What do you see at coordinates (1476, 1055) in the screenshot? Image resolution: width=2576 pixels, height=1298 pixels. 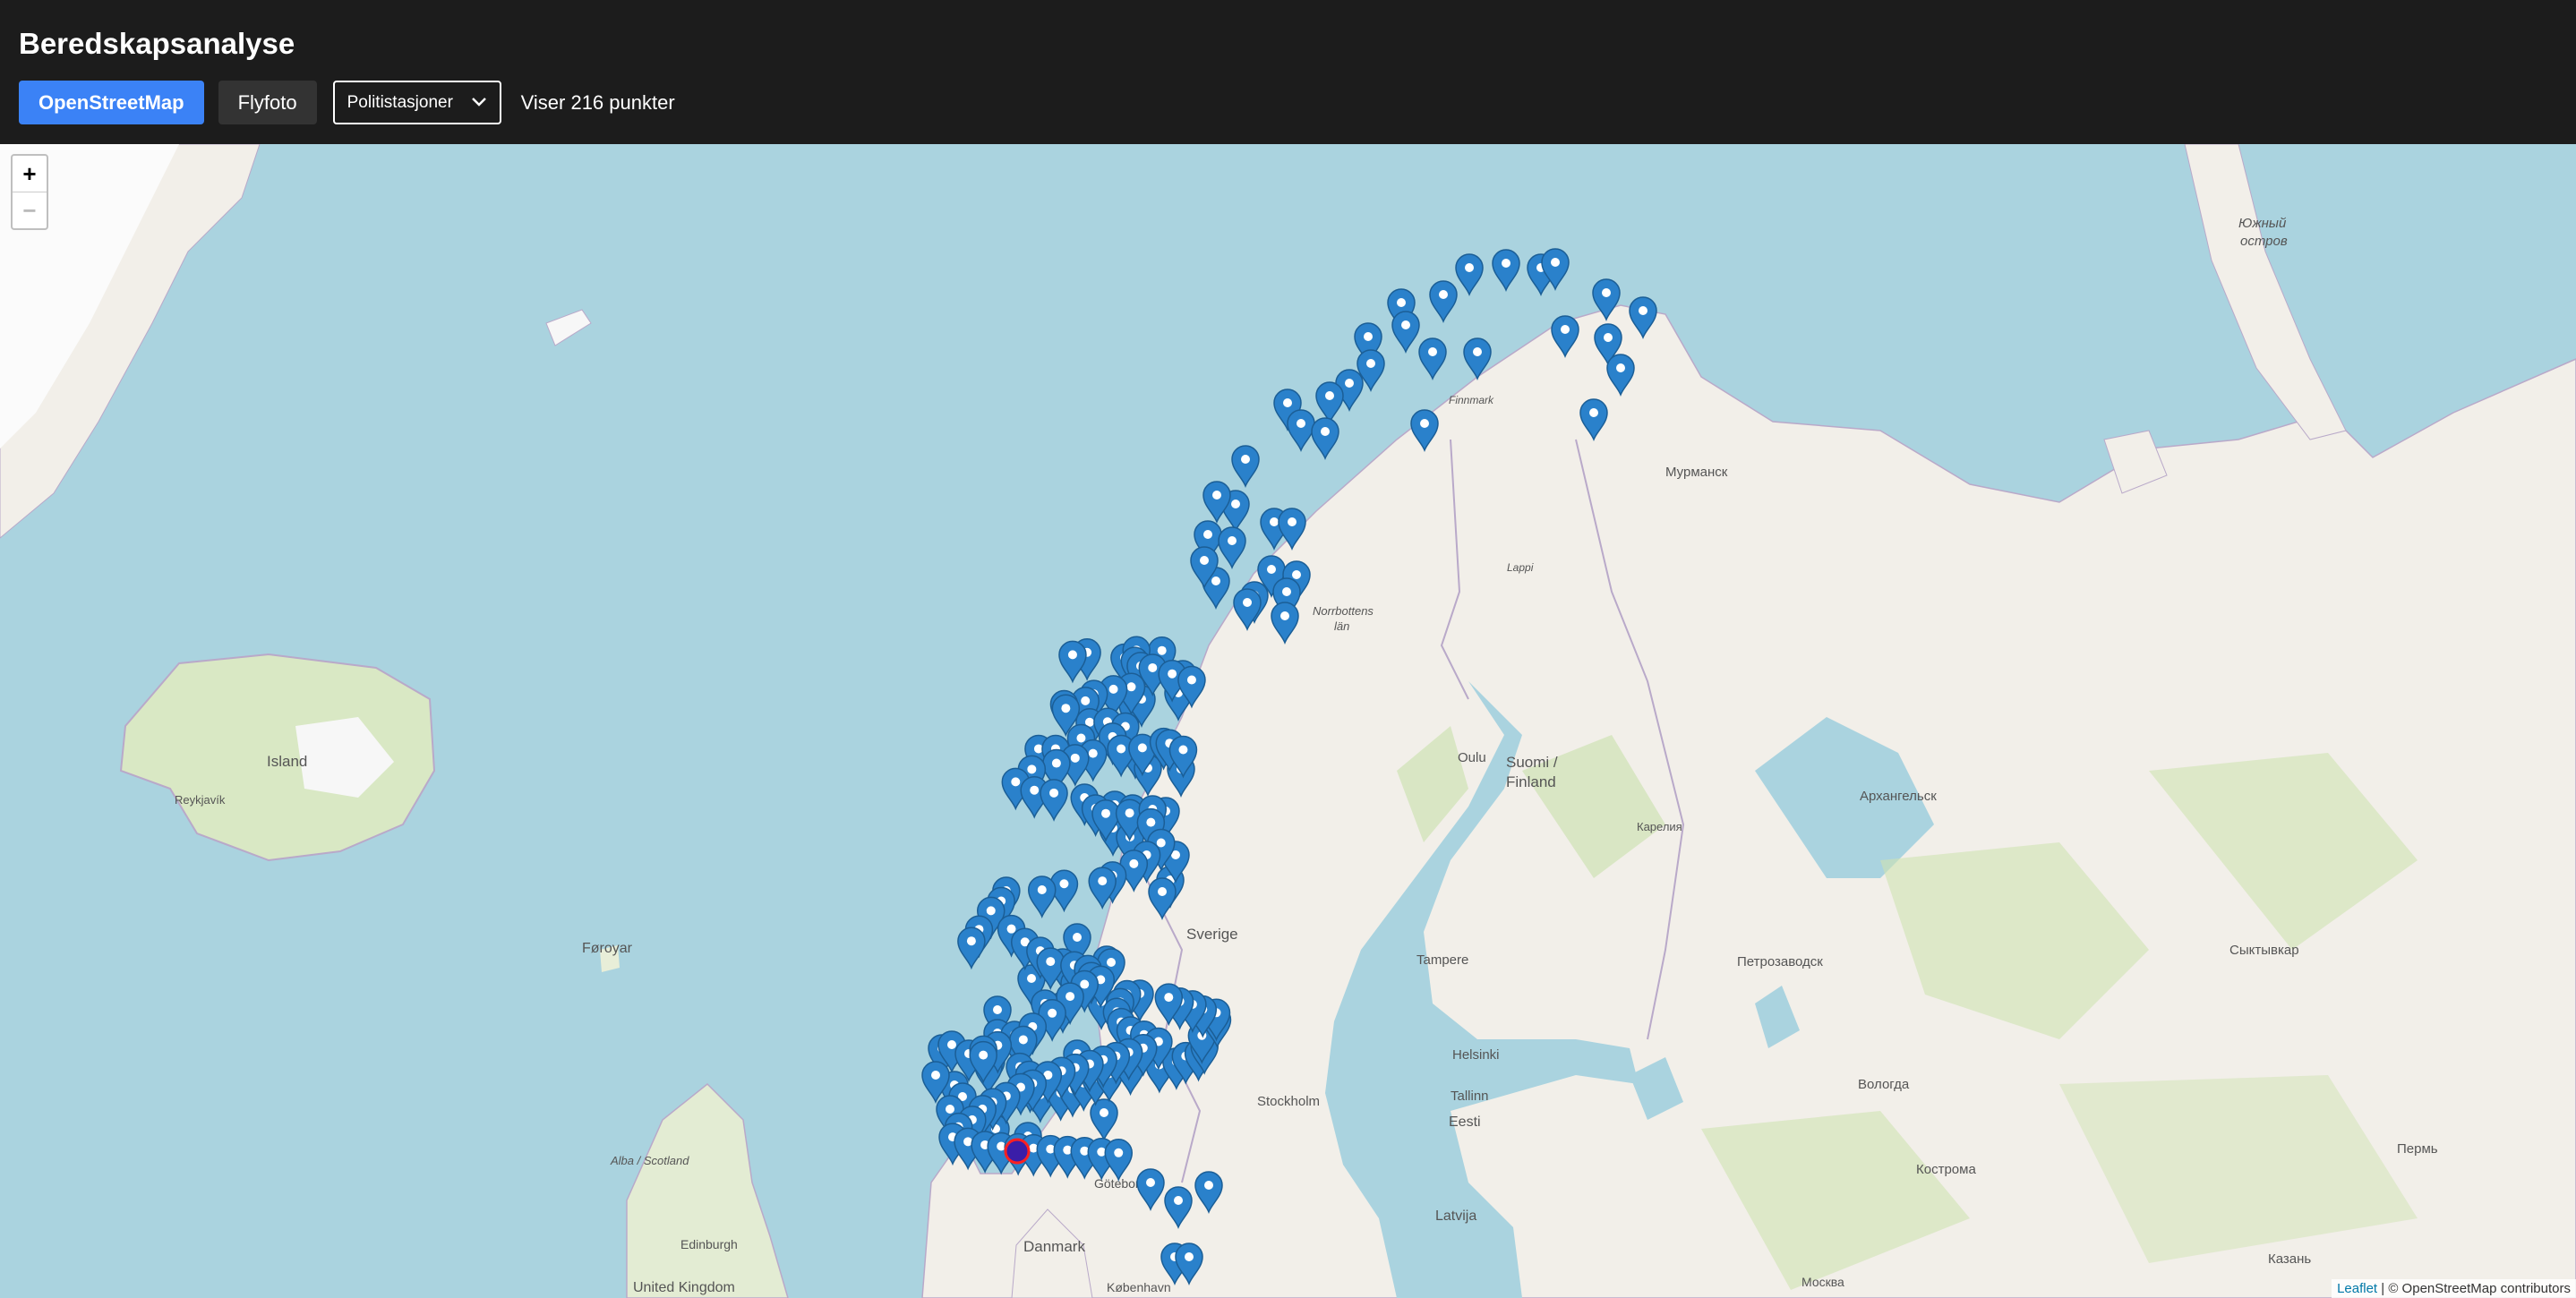 I see `label-helsinki: Helsinki` at bounding box center [1476, 1055].